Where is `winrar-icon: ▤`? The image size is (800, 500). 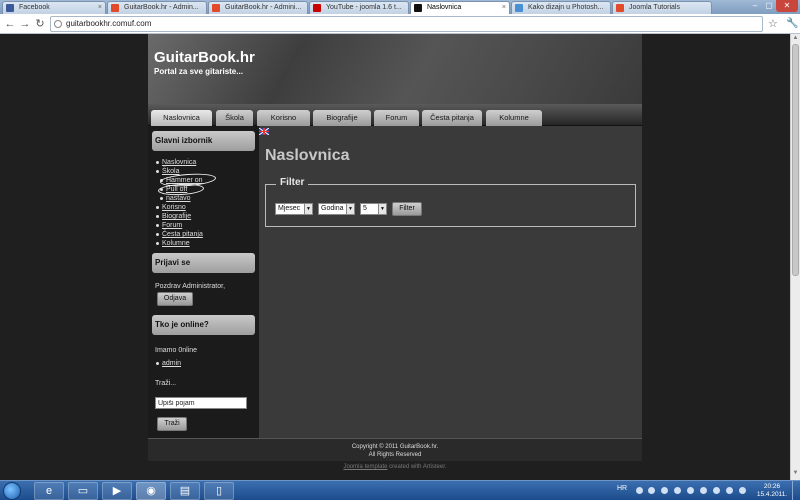 winrar-icon: ▤ is located at coordinates (185, 491).